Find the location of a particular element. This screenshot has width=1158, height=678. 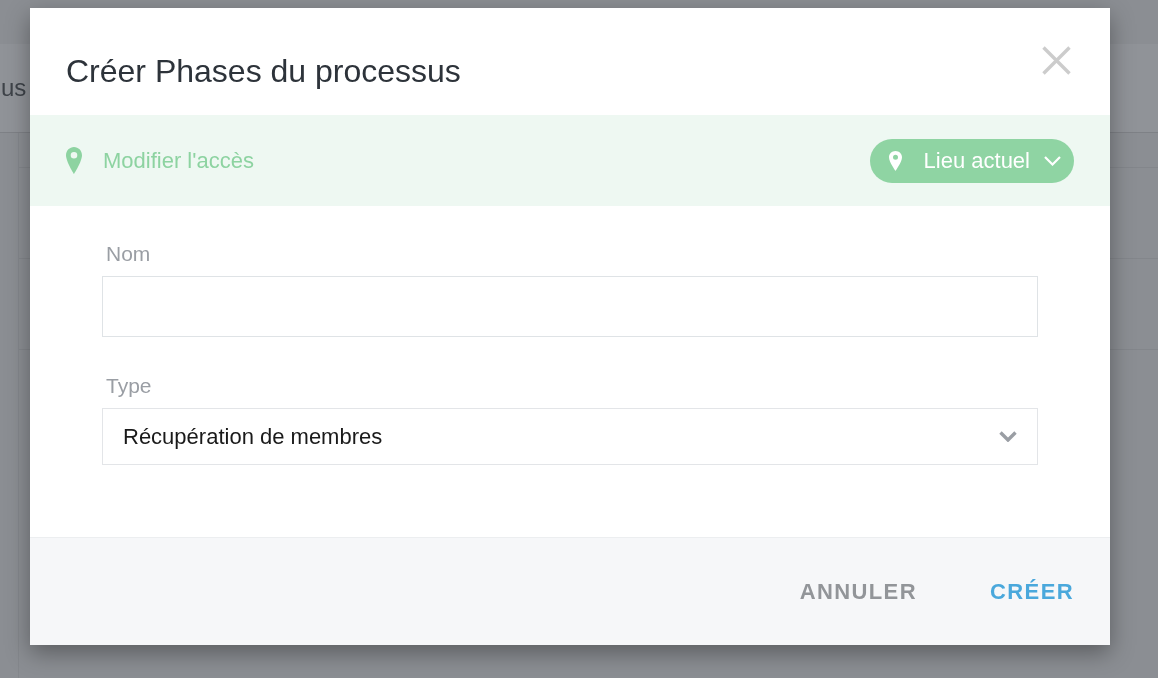

create-button: CRÉER is located at coordinates (1032, 591).